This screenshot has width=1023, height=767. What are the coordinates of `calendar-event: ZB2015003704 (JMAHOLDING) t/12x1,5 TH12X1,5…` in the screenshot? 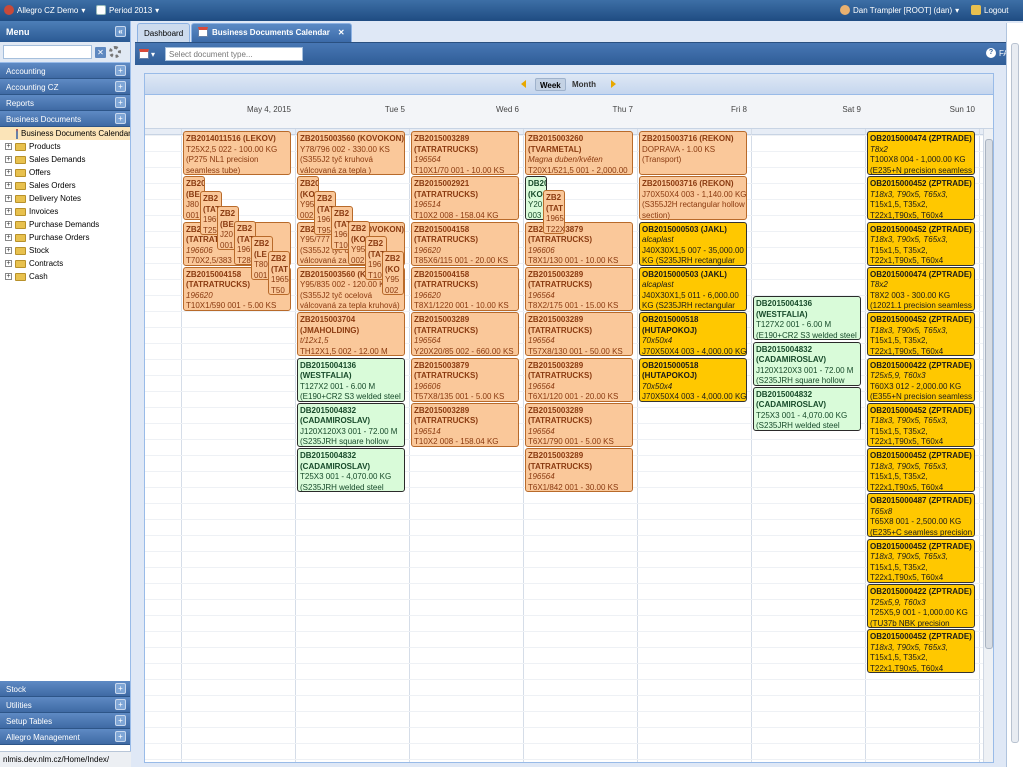 It's located at (351, 334).